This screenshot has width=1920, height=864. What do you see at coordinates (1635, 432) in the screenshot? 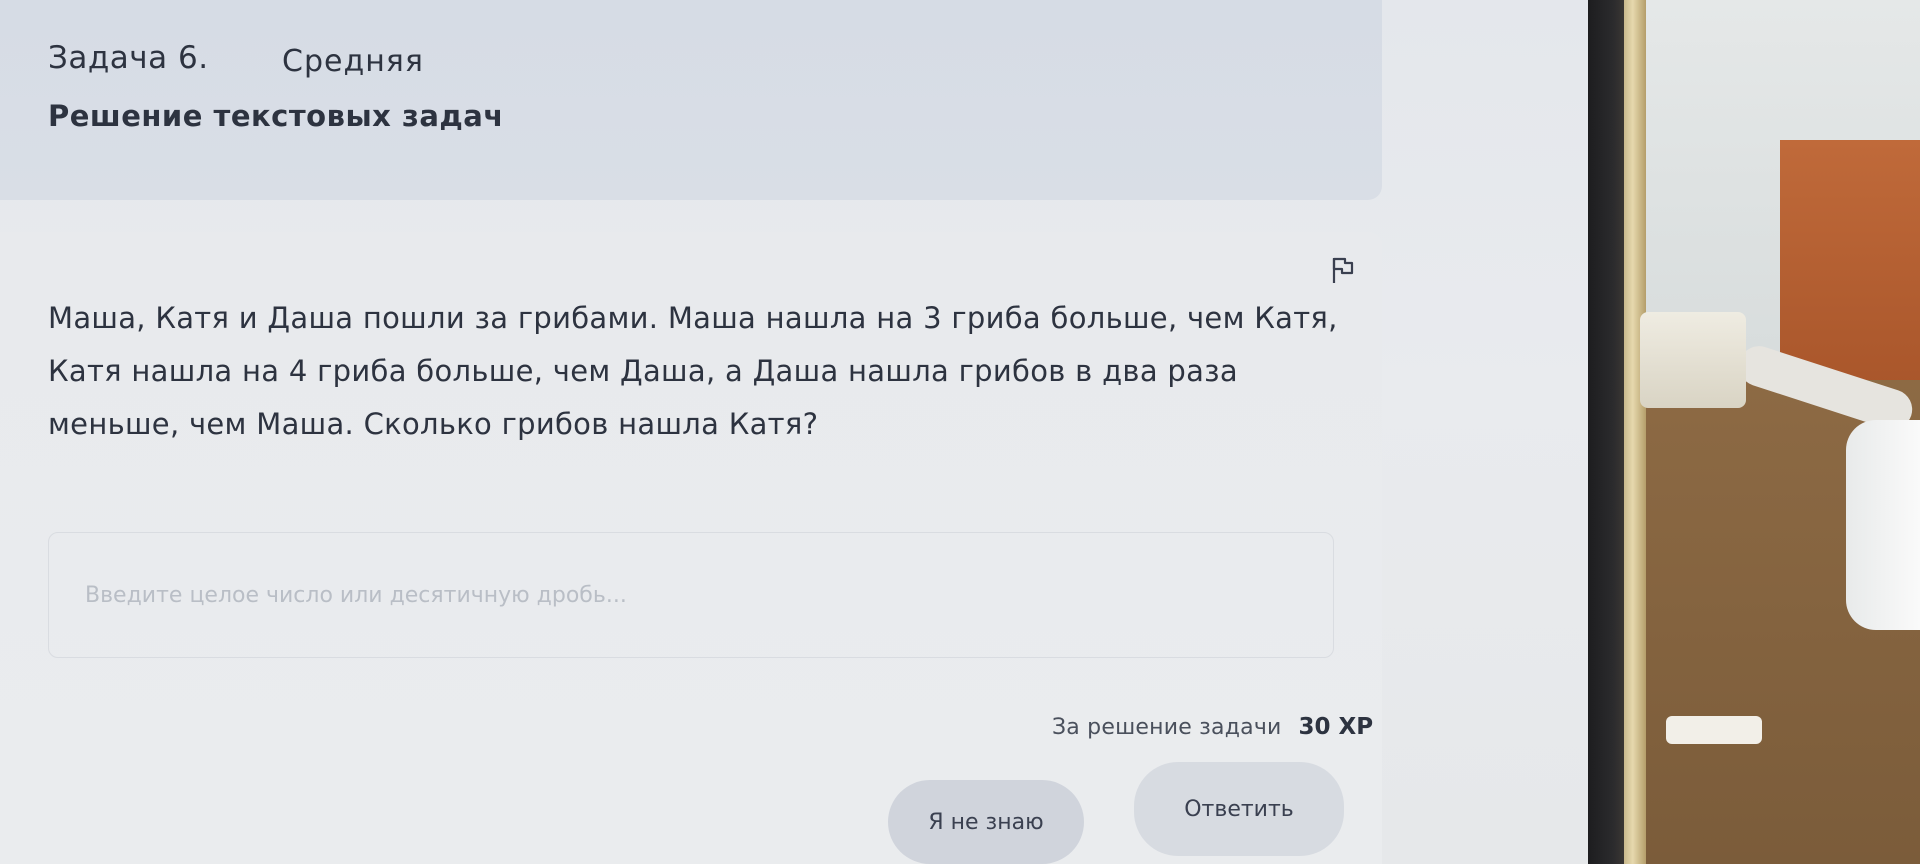
I see `monitor-frame-edge` at bounding box center [1635, 432].